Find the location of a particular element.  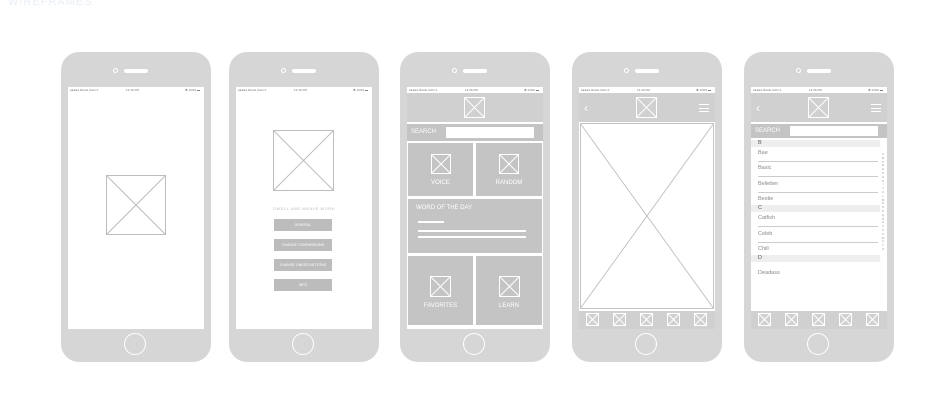

section-header-c: C is located at coordinates (815, 208).